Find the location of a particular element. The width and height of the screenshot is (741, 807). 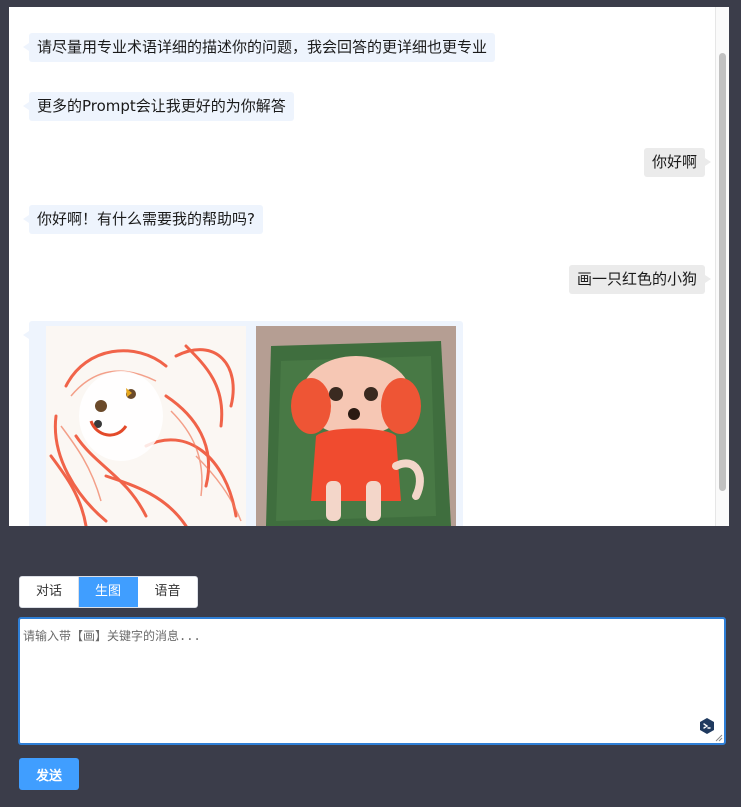

bot-message: 你好啊！有什么需要我的帮助吗? is located at coordinates (143, 219).